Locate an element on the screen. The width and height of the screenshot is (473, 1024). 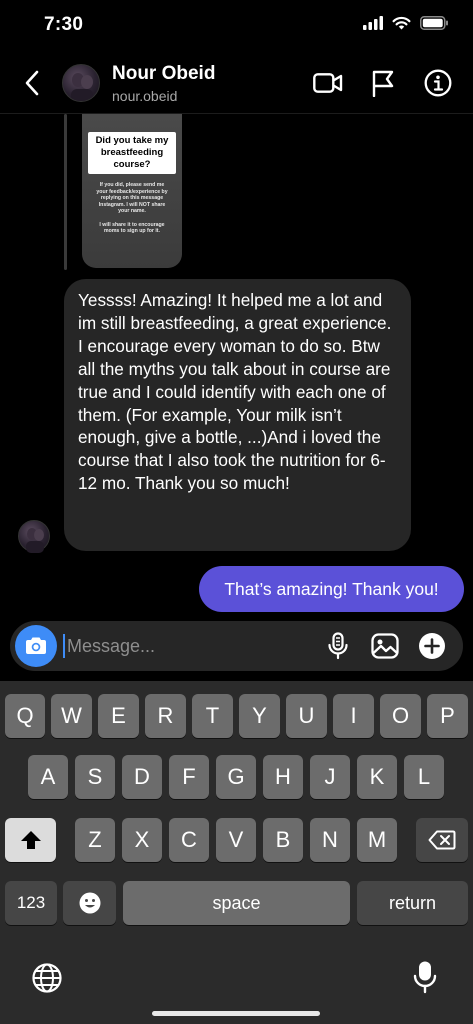
key-v: V is located at coordinates (236, 840).